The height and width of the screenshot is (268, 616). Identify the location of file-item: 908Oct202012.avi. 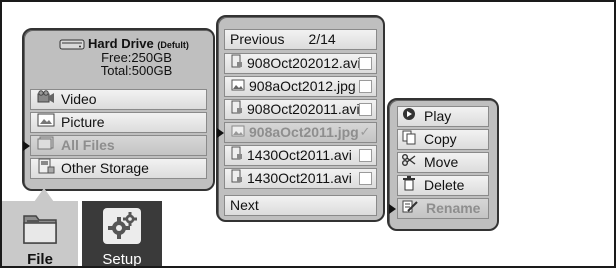
(300, 63).